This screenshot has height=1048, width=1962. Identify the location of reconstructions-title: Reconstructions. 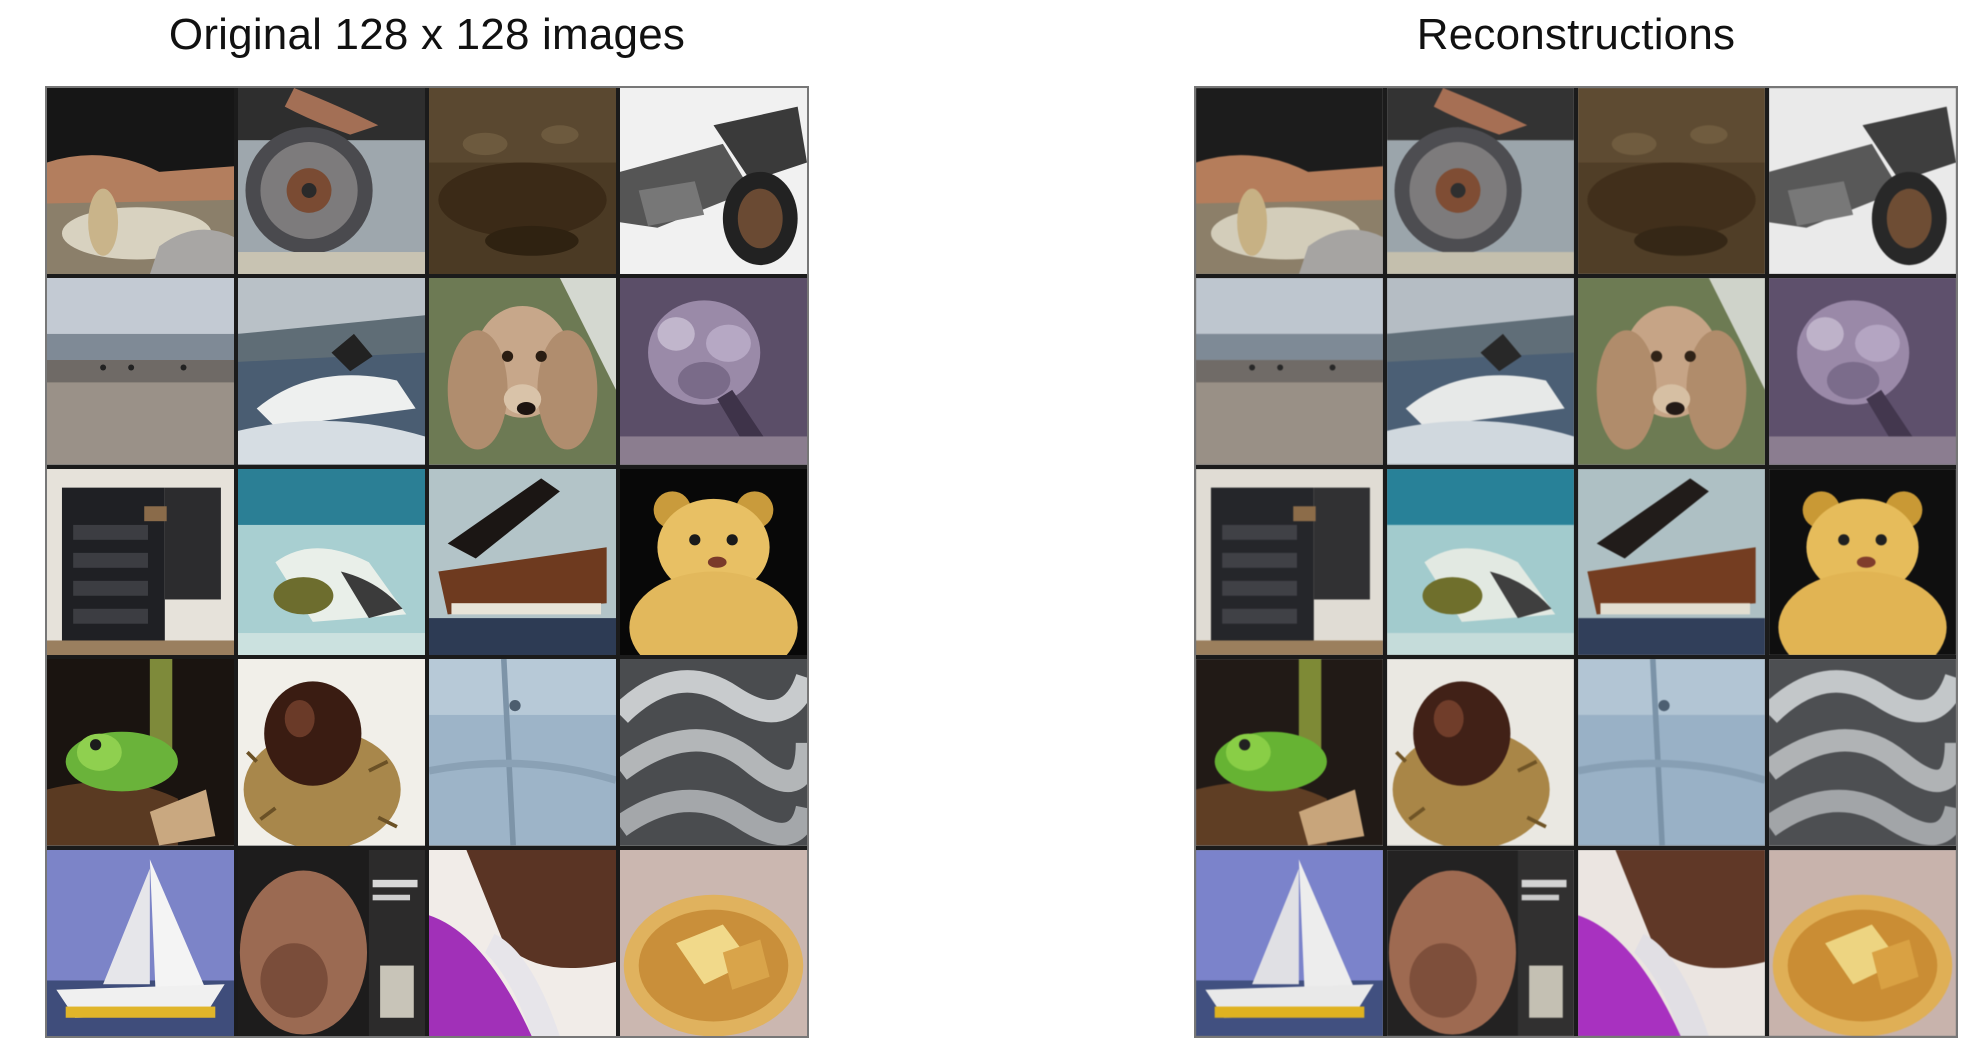
(1576, 34).